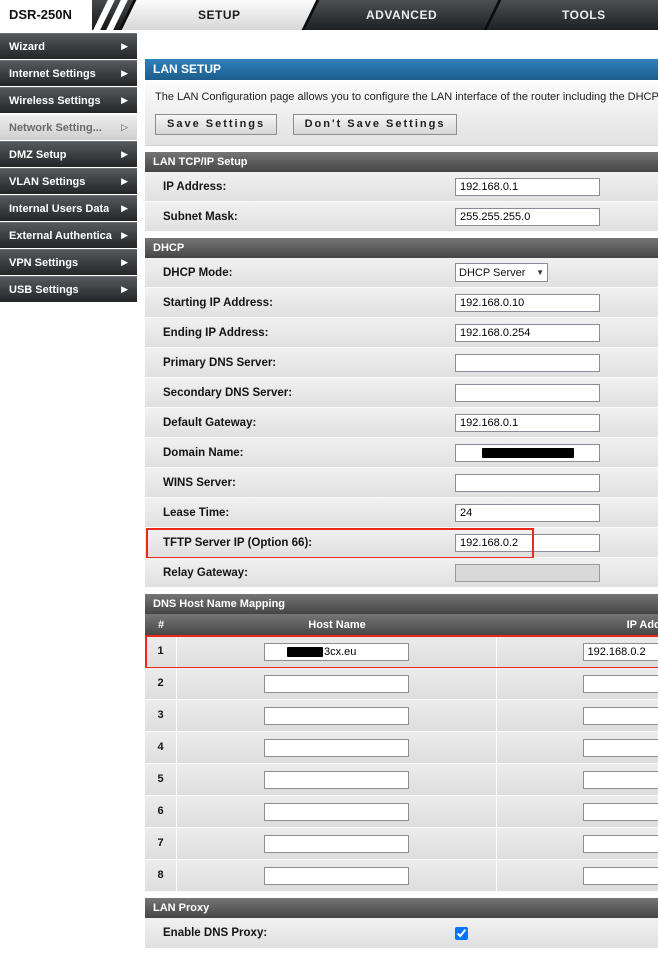 The image size is (658, 962). Describe the element at coordinates (401, 513) in the screenshot. I see `field-row-lease-time: Lease Time:` at that location.